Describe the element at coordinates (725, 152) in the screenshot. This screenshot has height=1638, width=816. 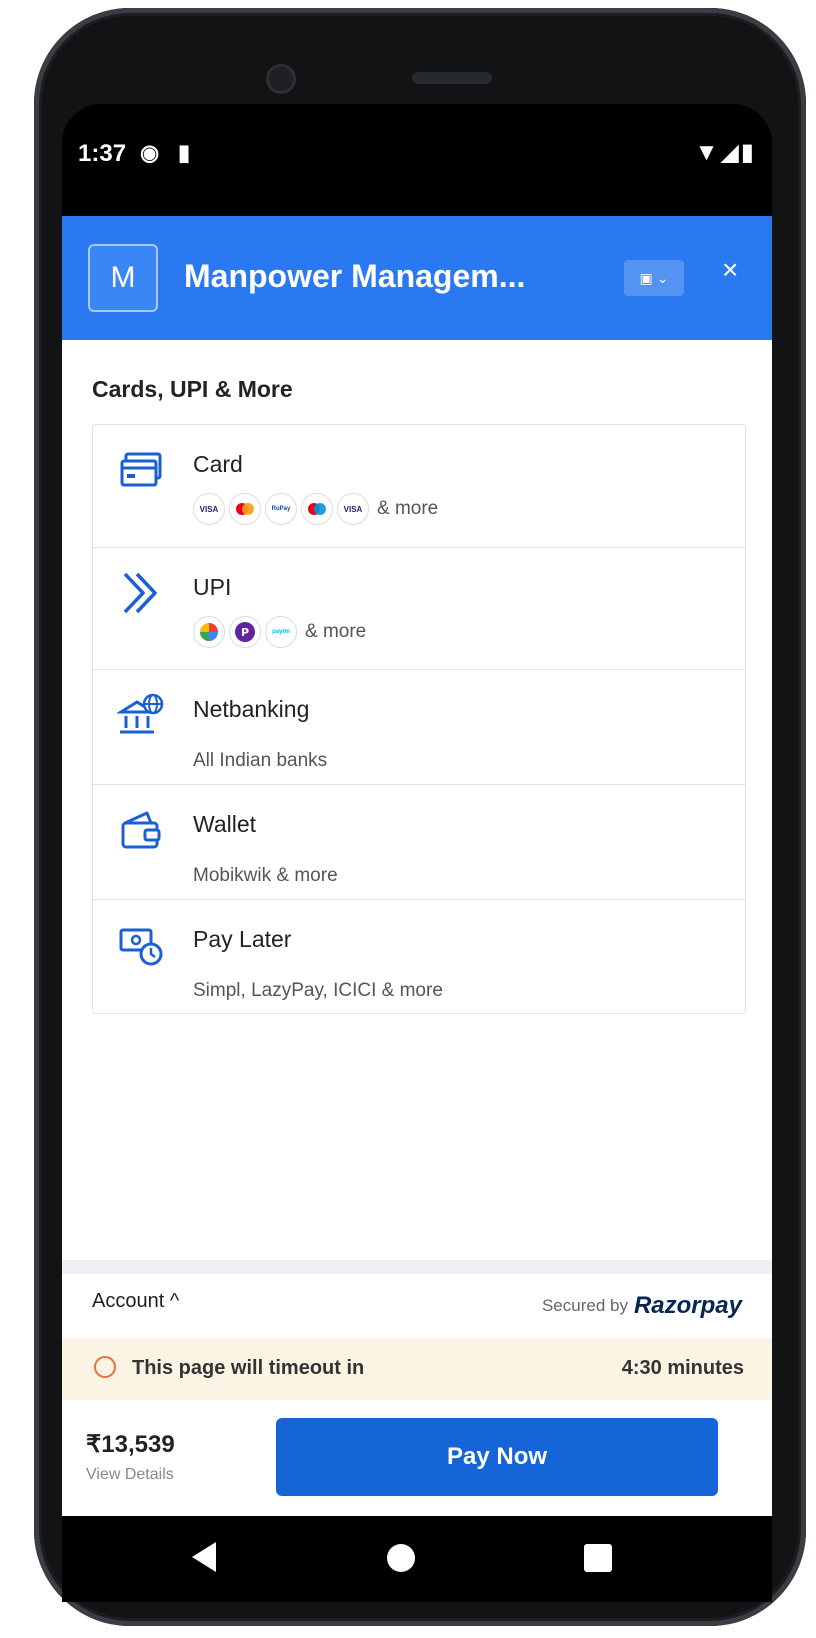
I see `signal-battery-icons: ▼◢▮` at that location.